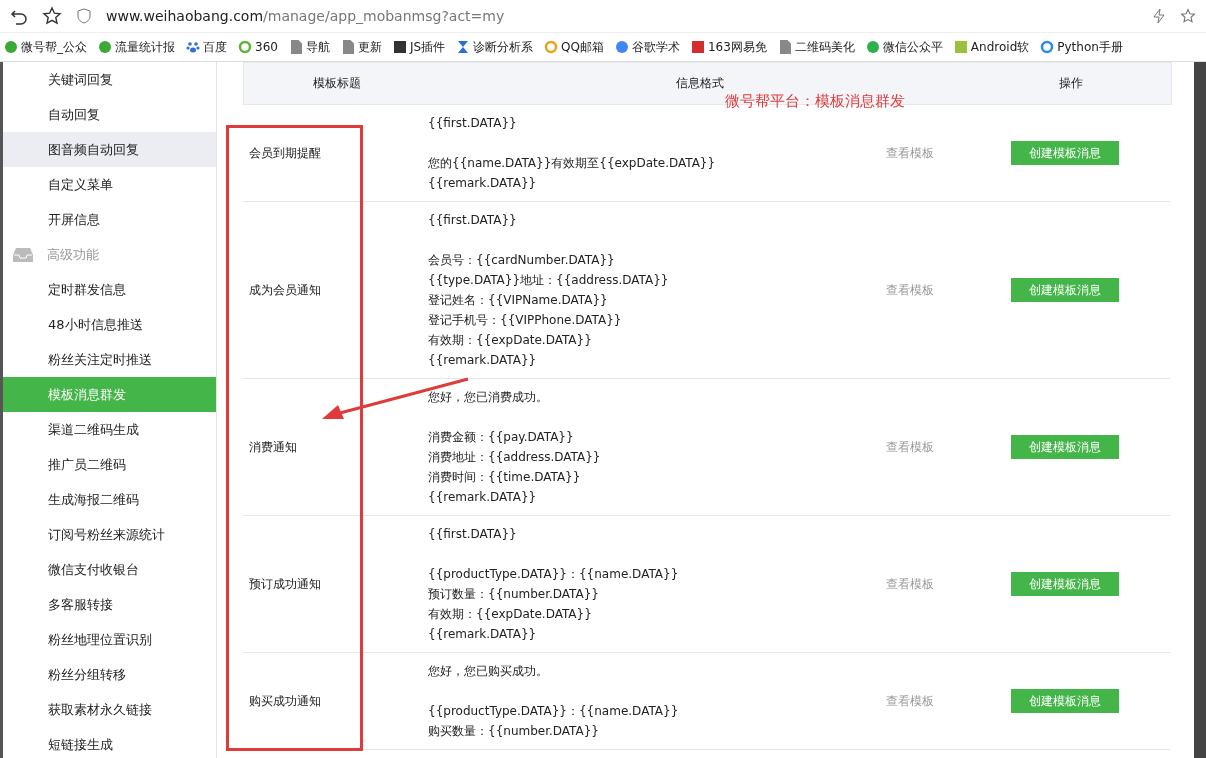  Describe the element at coordinates (728, 47) in the screenshot. I see `bookmark: 163网易免` at that location.